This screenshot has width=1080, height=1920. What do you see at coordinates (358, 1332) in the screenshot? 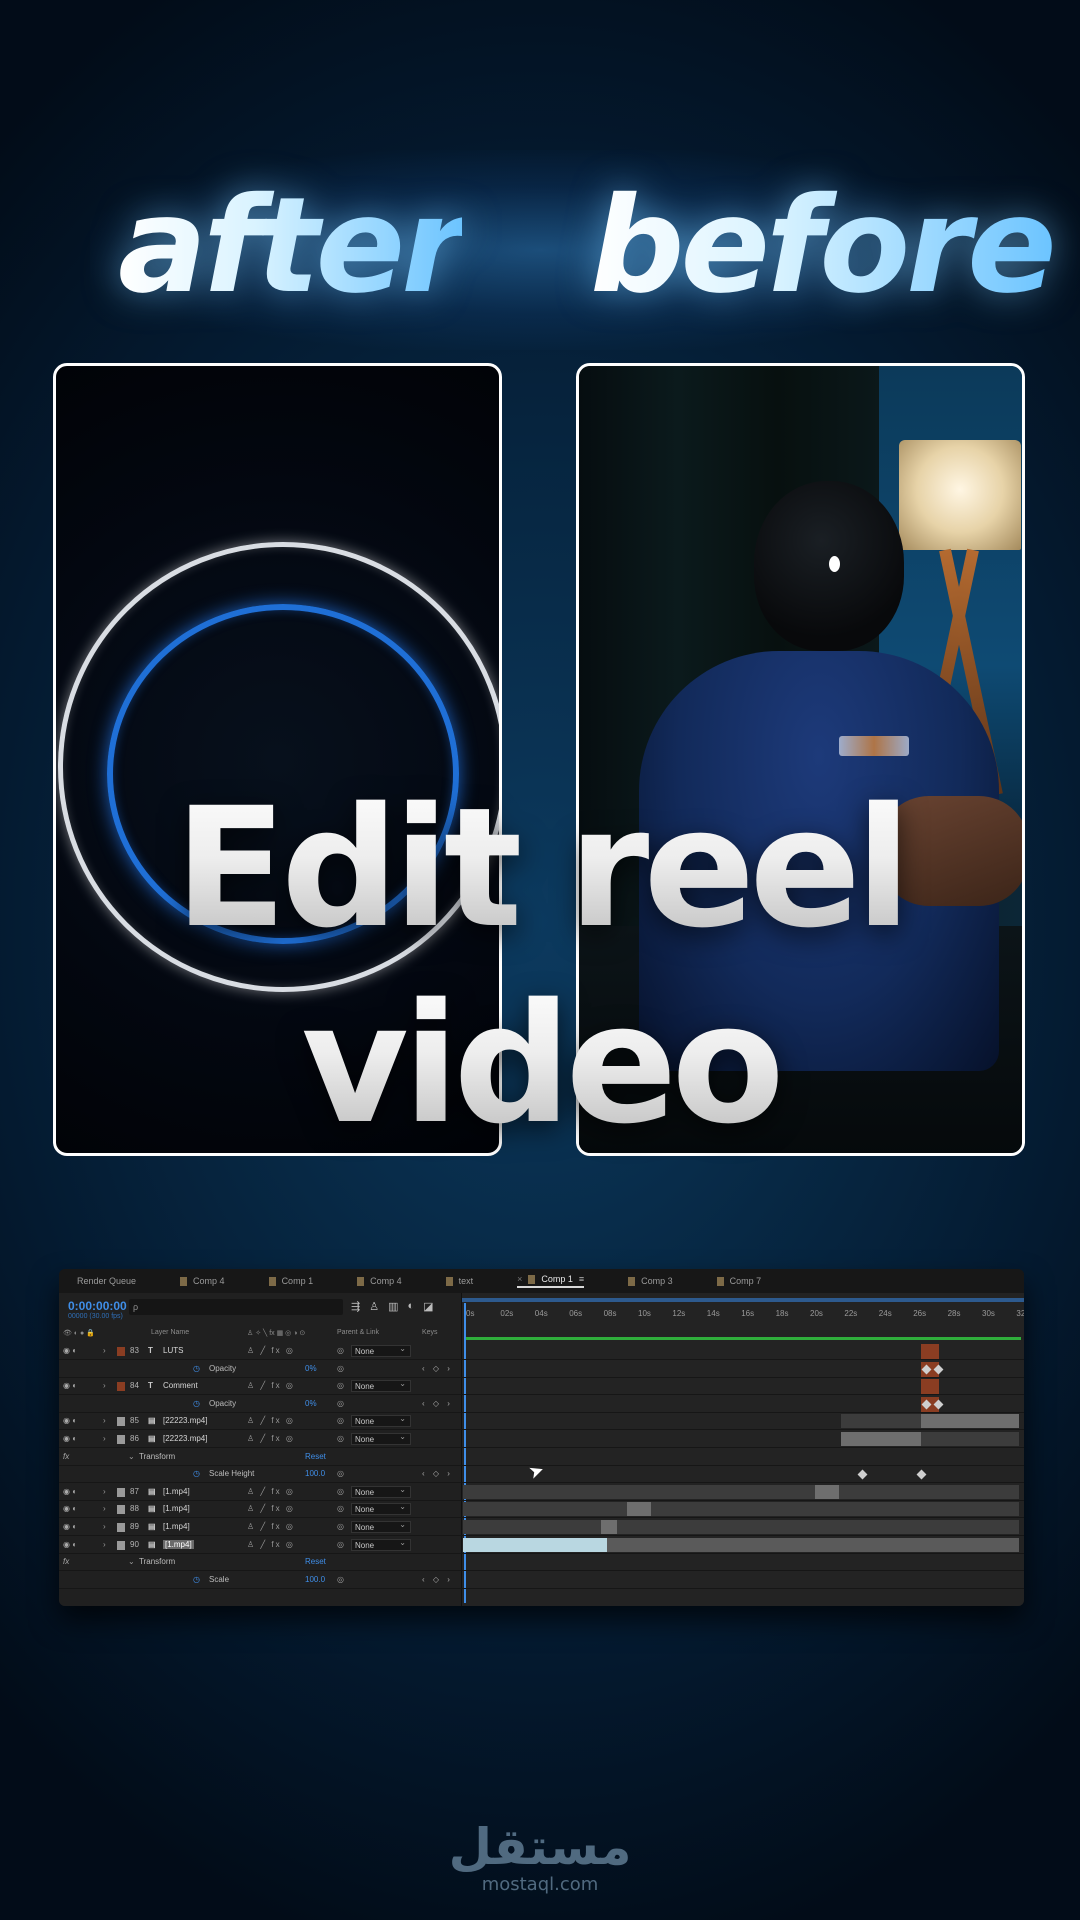
I see `parent-header: Parent & Link` at bounding box center [358, 1332].